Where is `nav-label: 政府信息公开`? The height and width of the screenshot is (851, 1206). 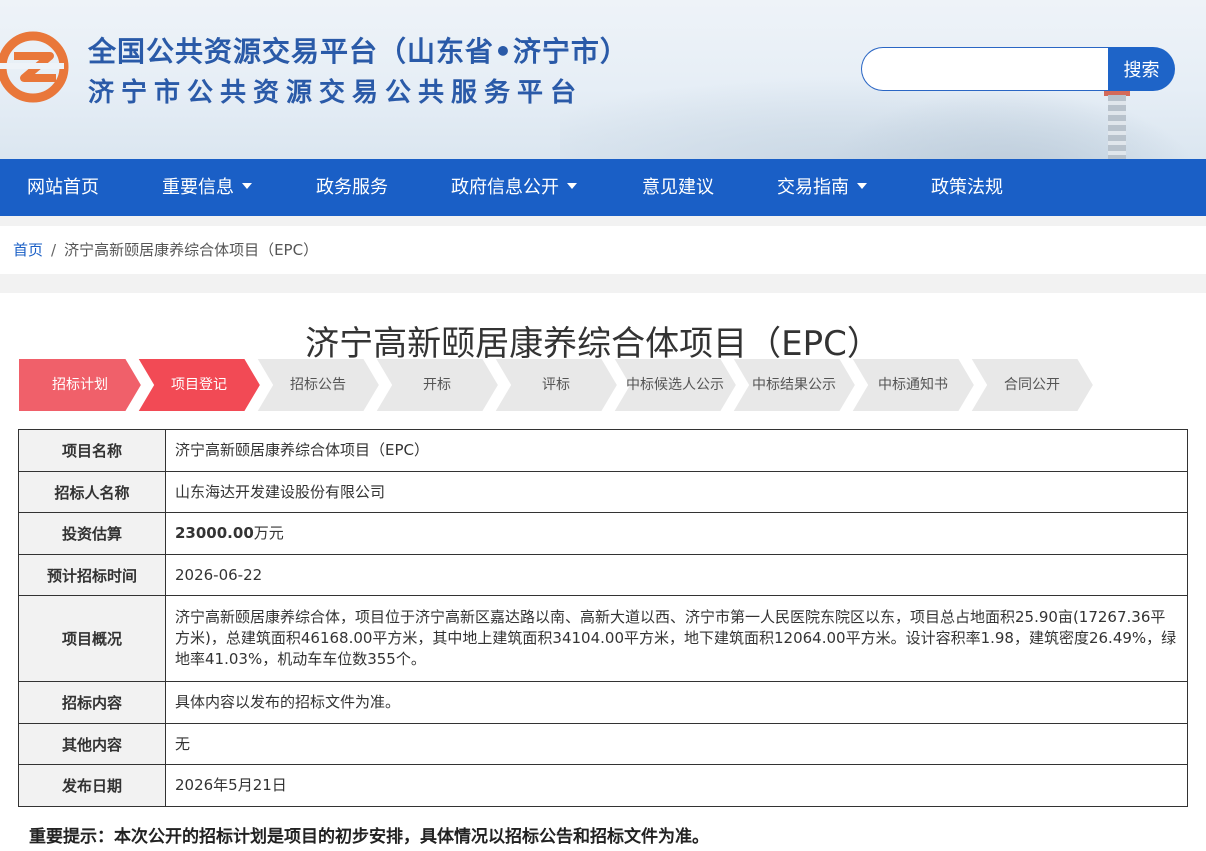
nav-label: 政府信息公开 is located at coordinates (505, 187).